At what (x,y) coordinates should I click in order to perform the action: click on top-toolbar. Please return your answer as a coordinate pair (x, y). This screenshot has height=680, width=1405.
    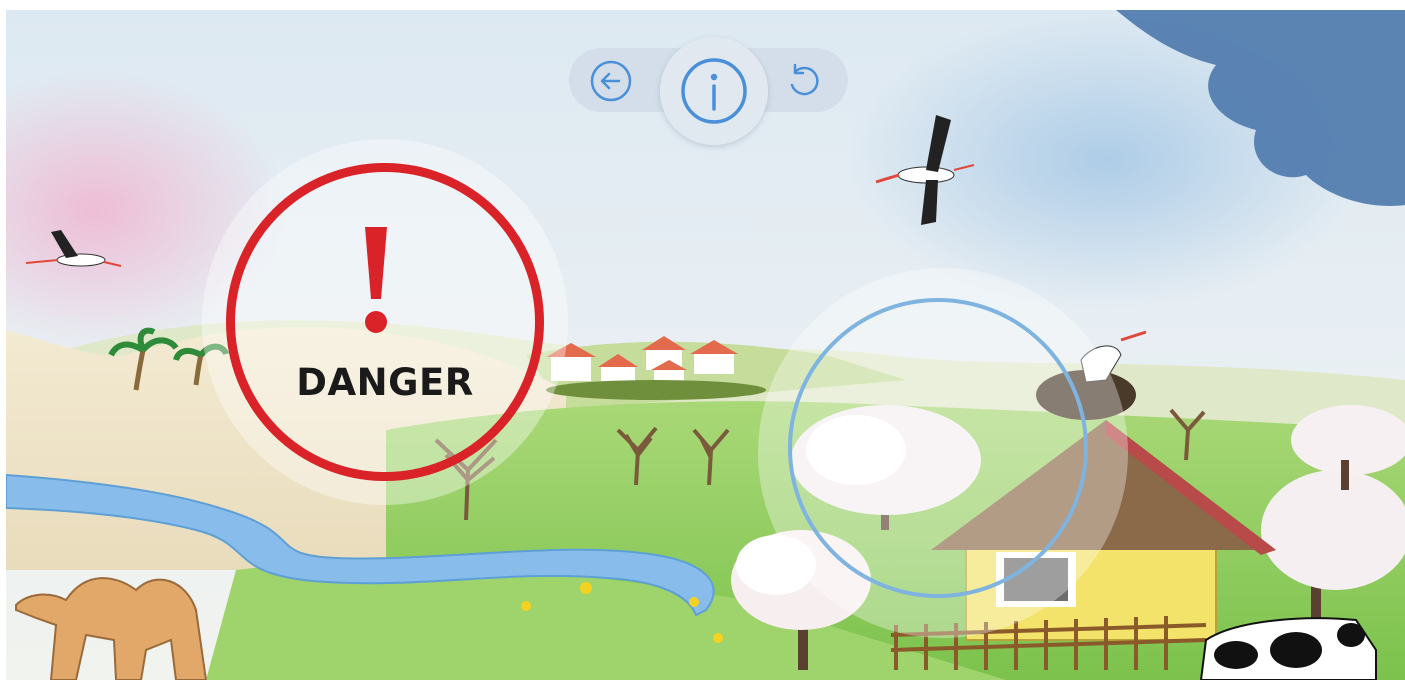
    Looking at the image, I should click on (711, 92).